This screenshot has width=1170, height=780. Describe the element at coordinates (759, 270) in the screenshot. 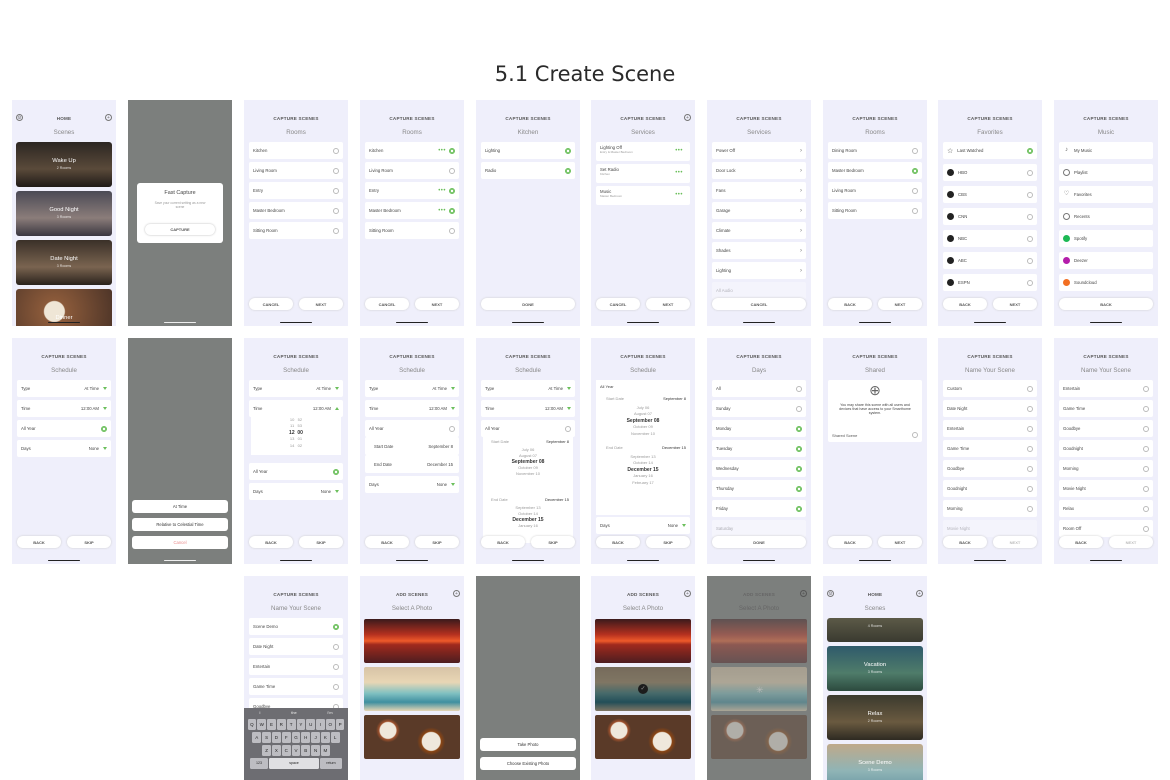

I see `list-item: Lighting ›` at that location.